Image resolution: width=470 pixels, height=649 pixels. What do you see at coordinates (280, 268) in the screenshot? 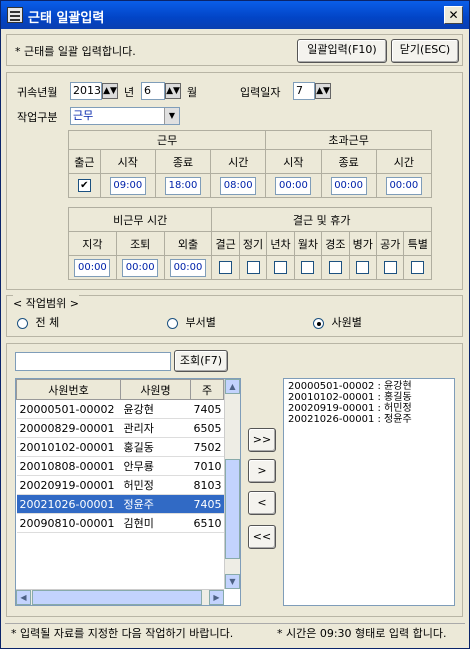
I see `annual-checkbox` at bounding box center [280, 268].